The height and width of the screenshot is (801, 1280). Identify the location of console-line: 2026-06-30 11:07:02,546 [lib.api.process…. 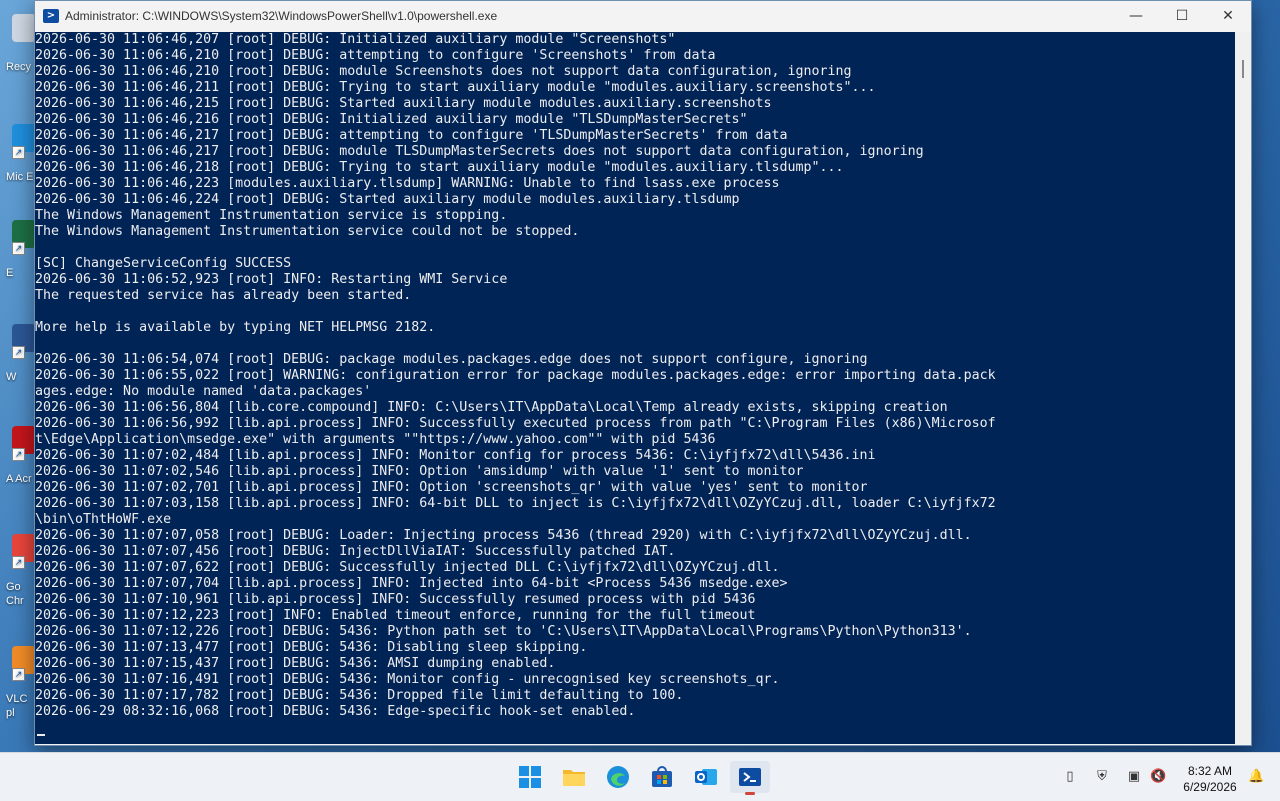
(419, 471).